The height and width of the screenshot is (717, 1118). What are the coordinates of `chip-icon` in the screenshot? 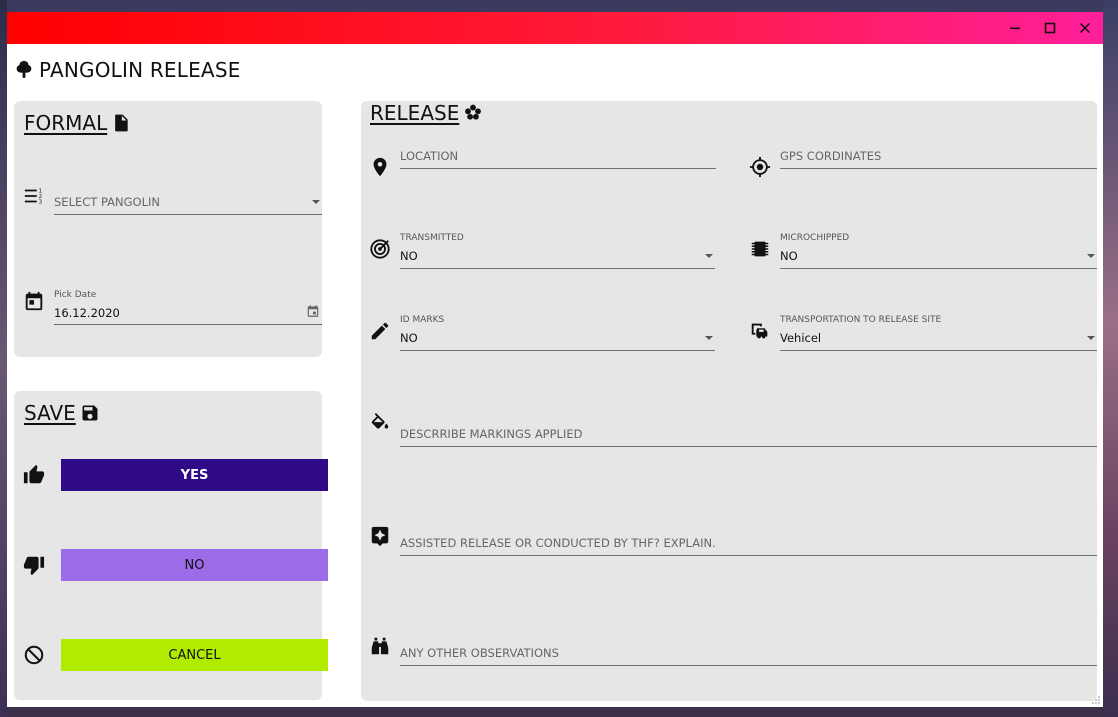 It's located at (760, 249).